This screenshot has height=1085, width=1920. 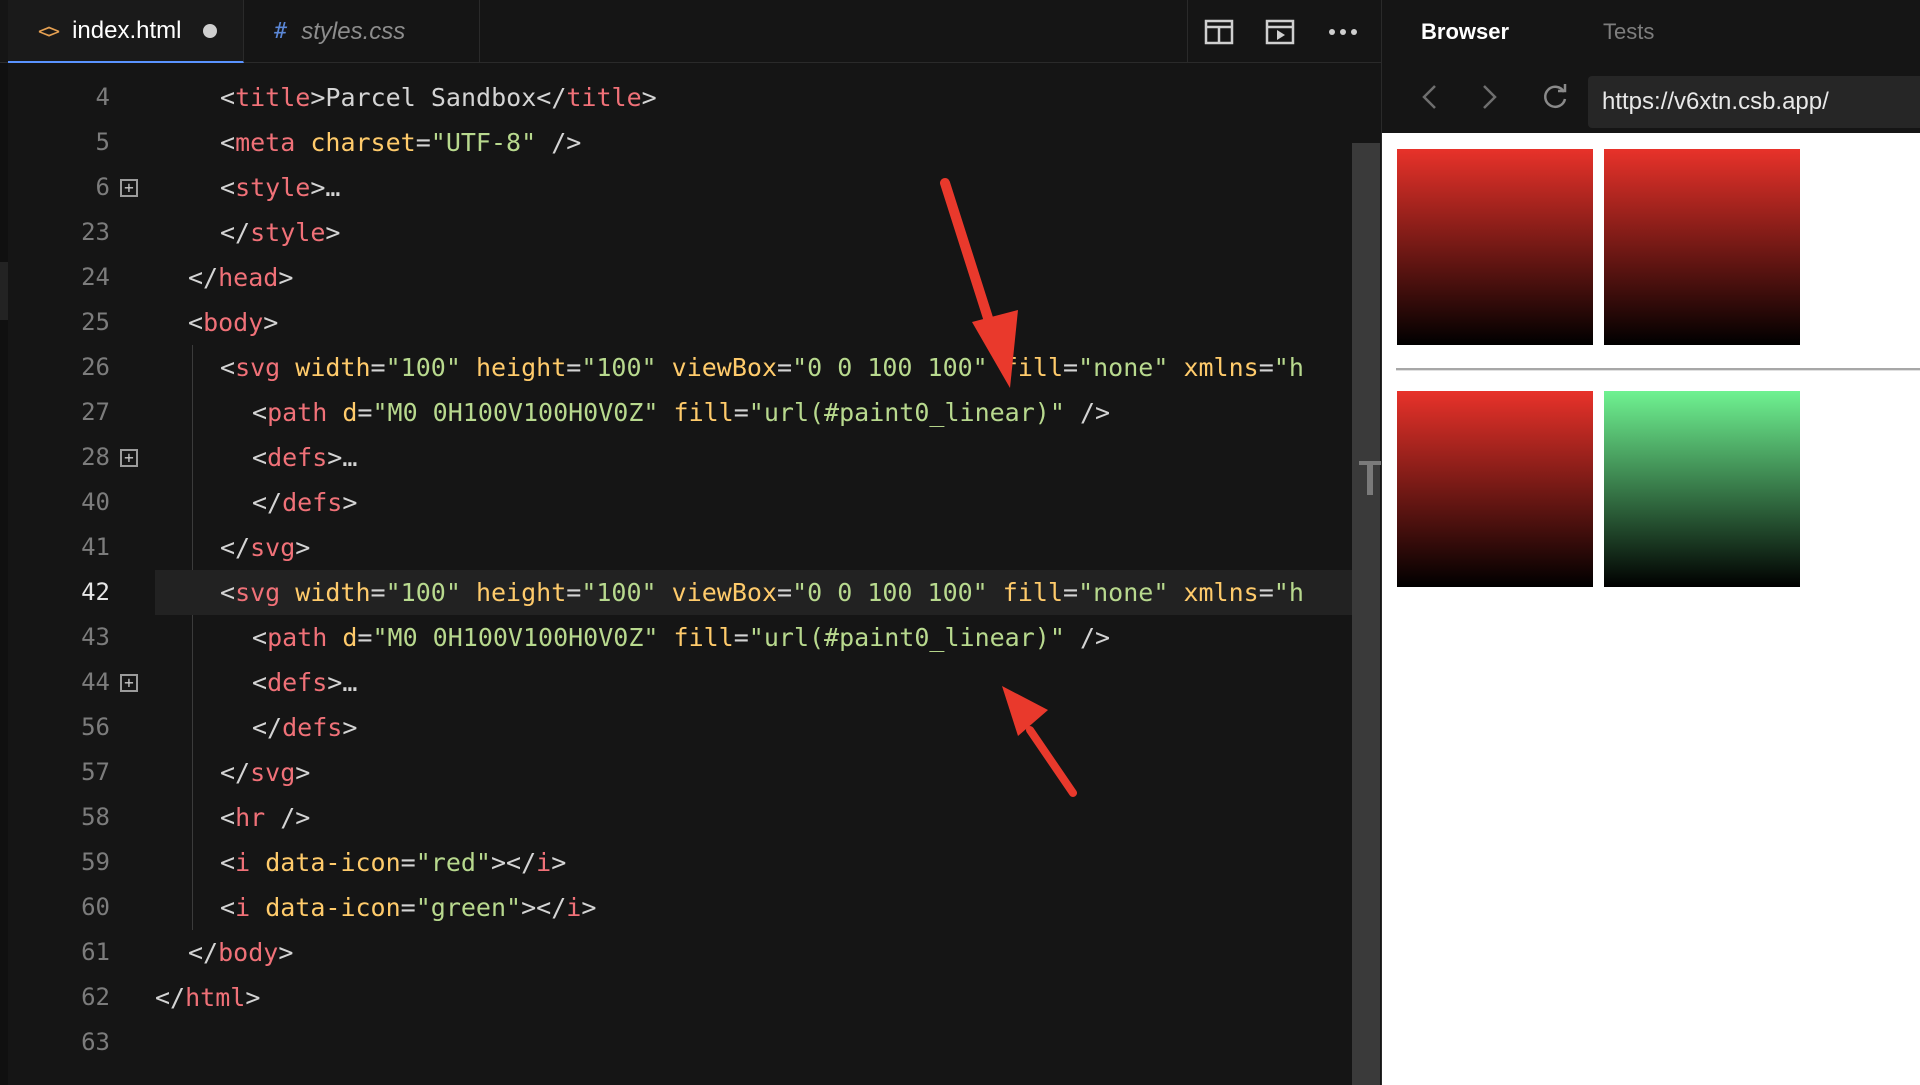 What do you see at coordinates (95, 322) in the screenshot?
I see `line-number: 25` at bounding box center [95, 322].